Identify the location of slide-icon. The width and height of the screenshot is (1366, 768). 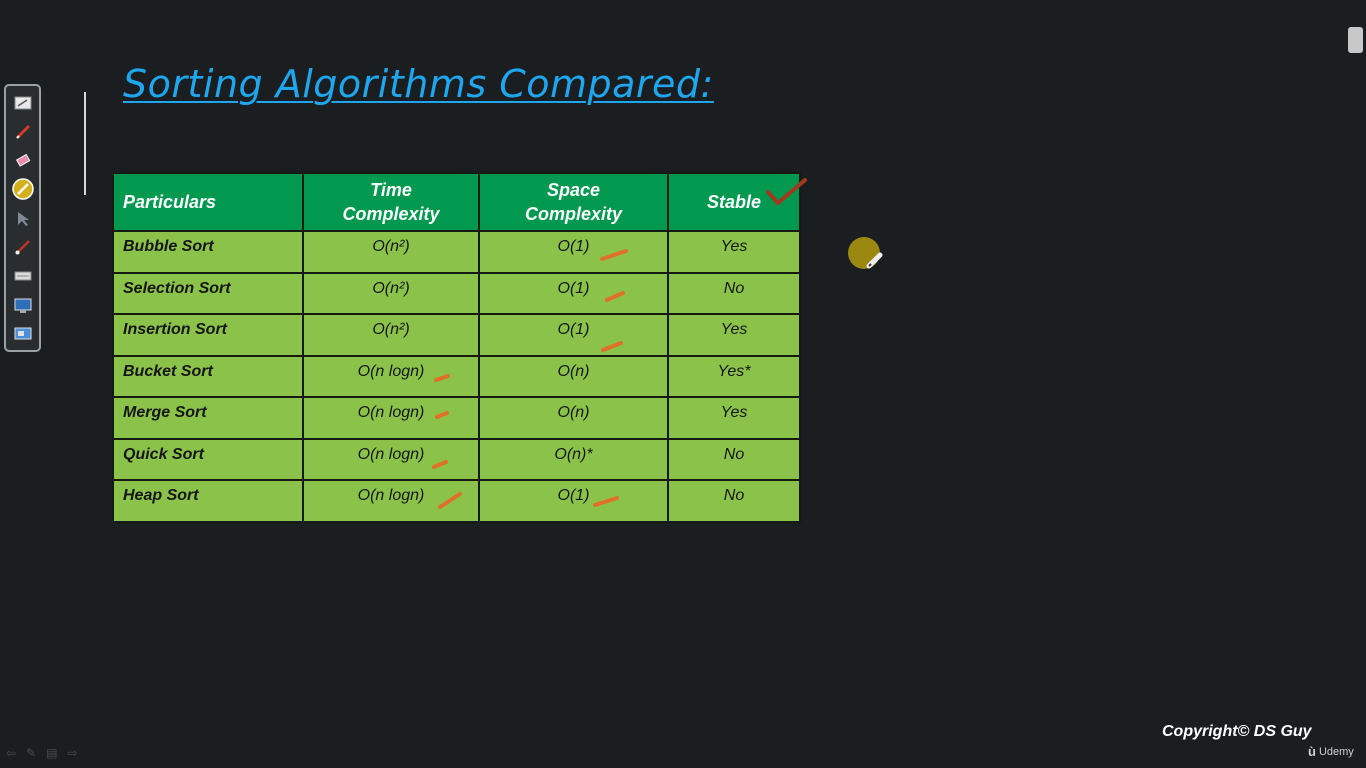
(23, 103).